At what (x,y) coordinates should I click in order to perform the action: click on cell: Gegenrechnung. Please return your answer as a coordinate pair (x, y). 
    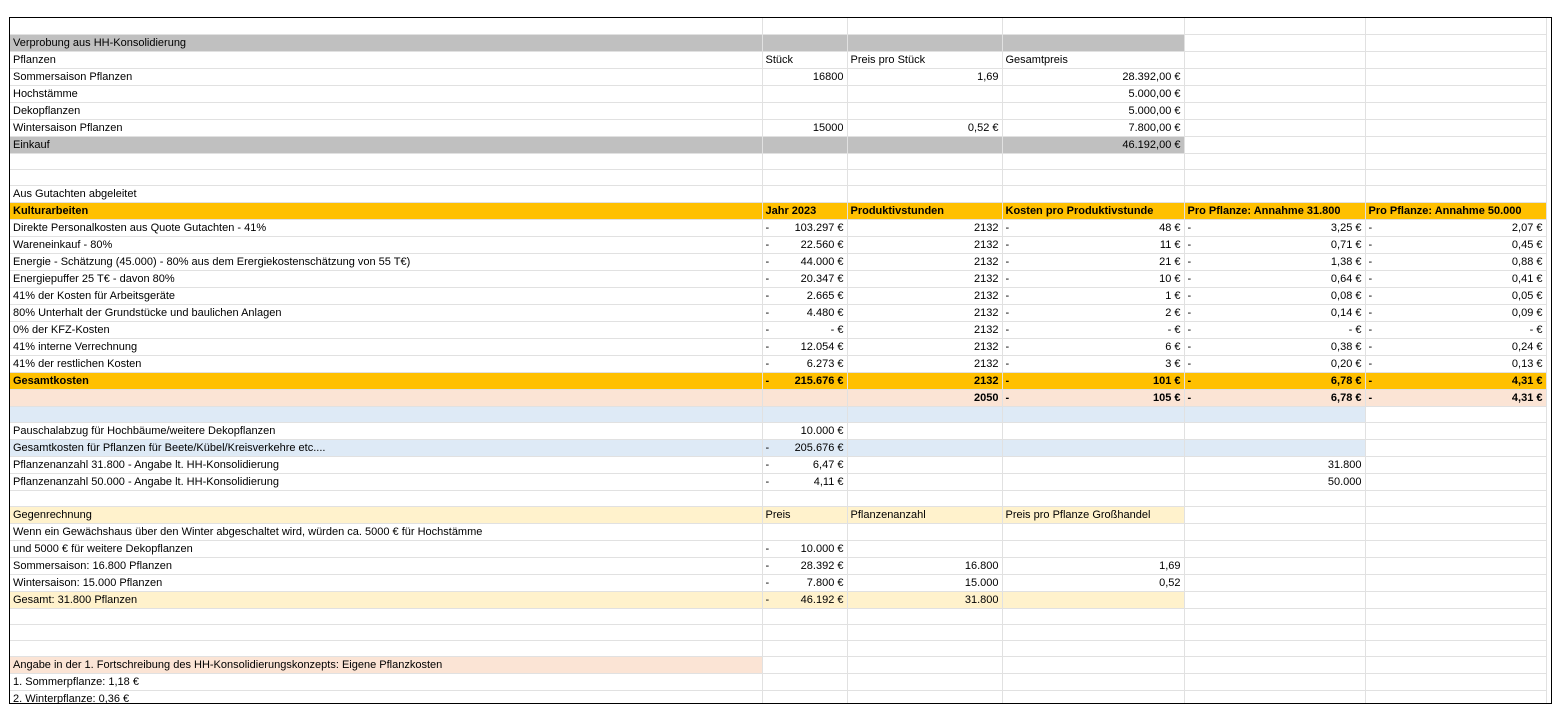
    Looking at the image, I should click on (386, 515).